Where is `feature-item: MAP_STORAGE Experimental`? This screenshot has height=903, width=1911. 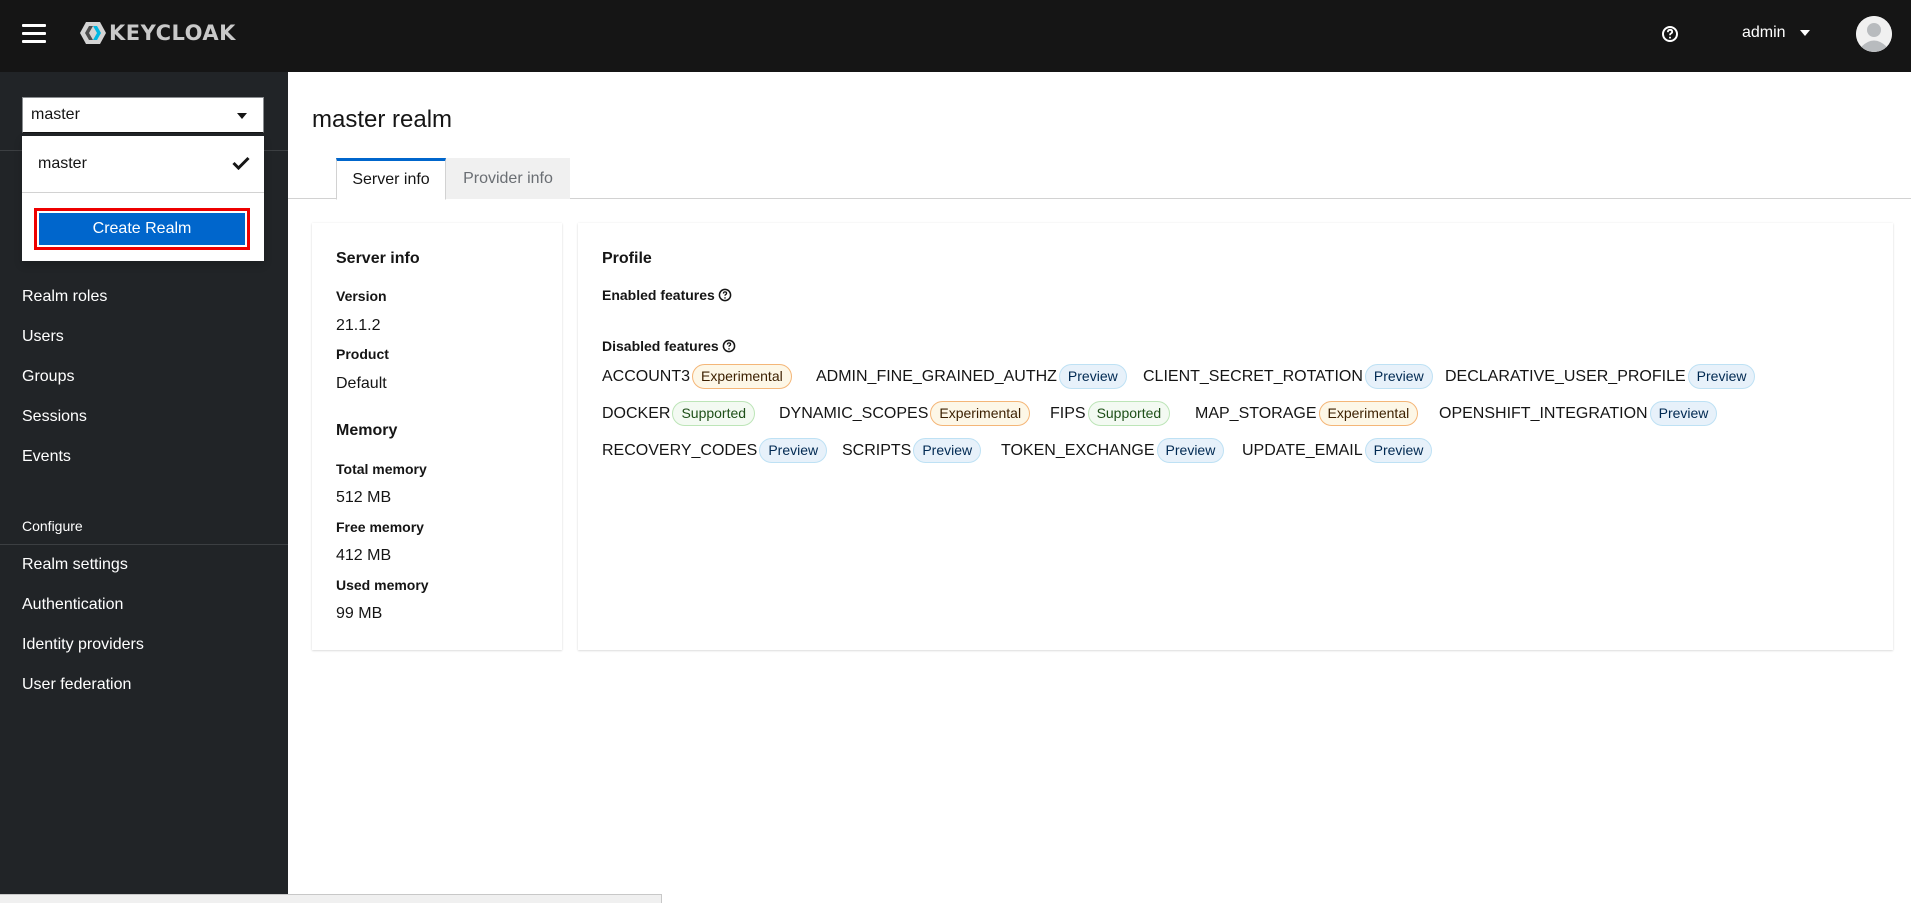 feature-item: MAP_STORAGE Experimental is located at coordinates (1307, 413).